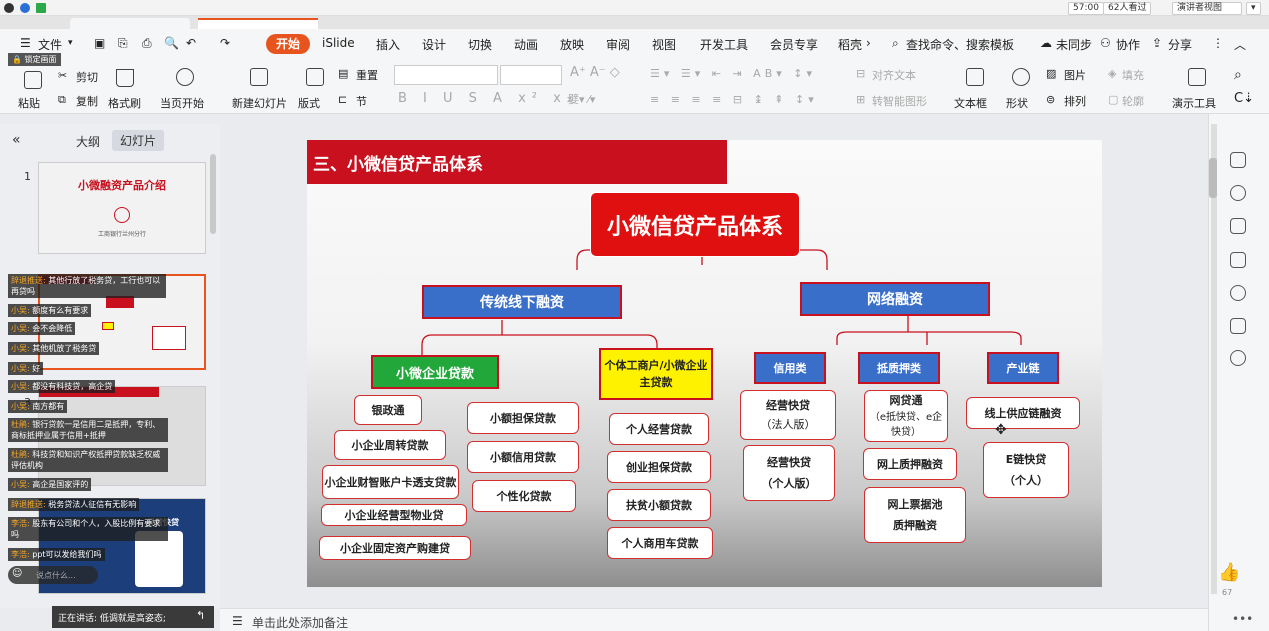  What do you see at coordinates (1194, 103) in the screenshot?
I see `presenter-tools-button: 演示工具` at bounding box center [1194, 103].